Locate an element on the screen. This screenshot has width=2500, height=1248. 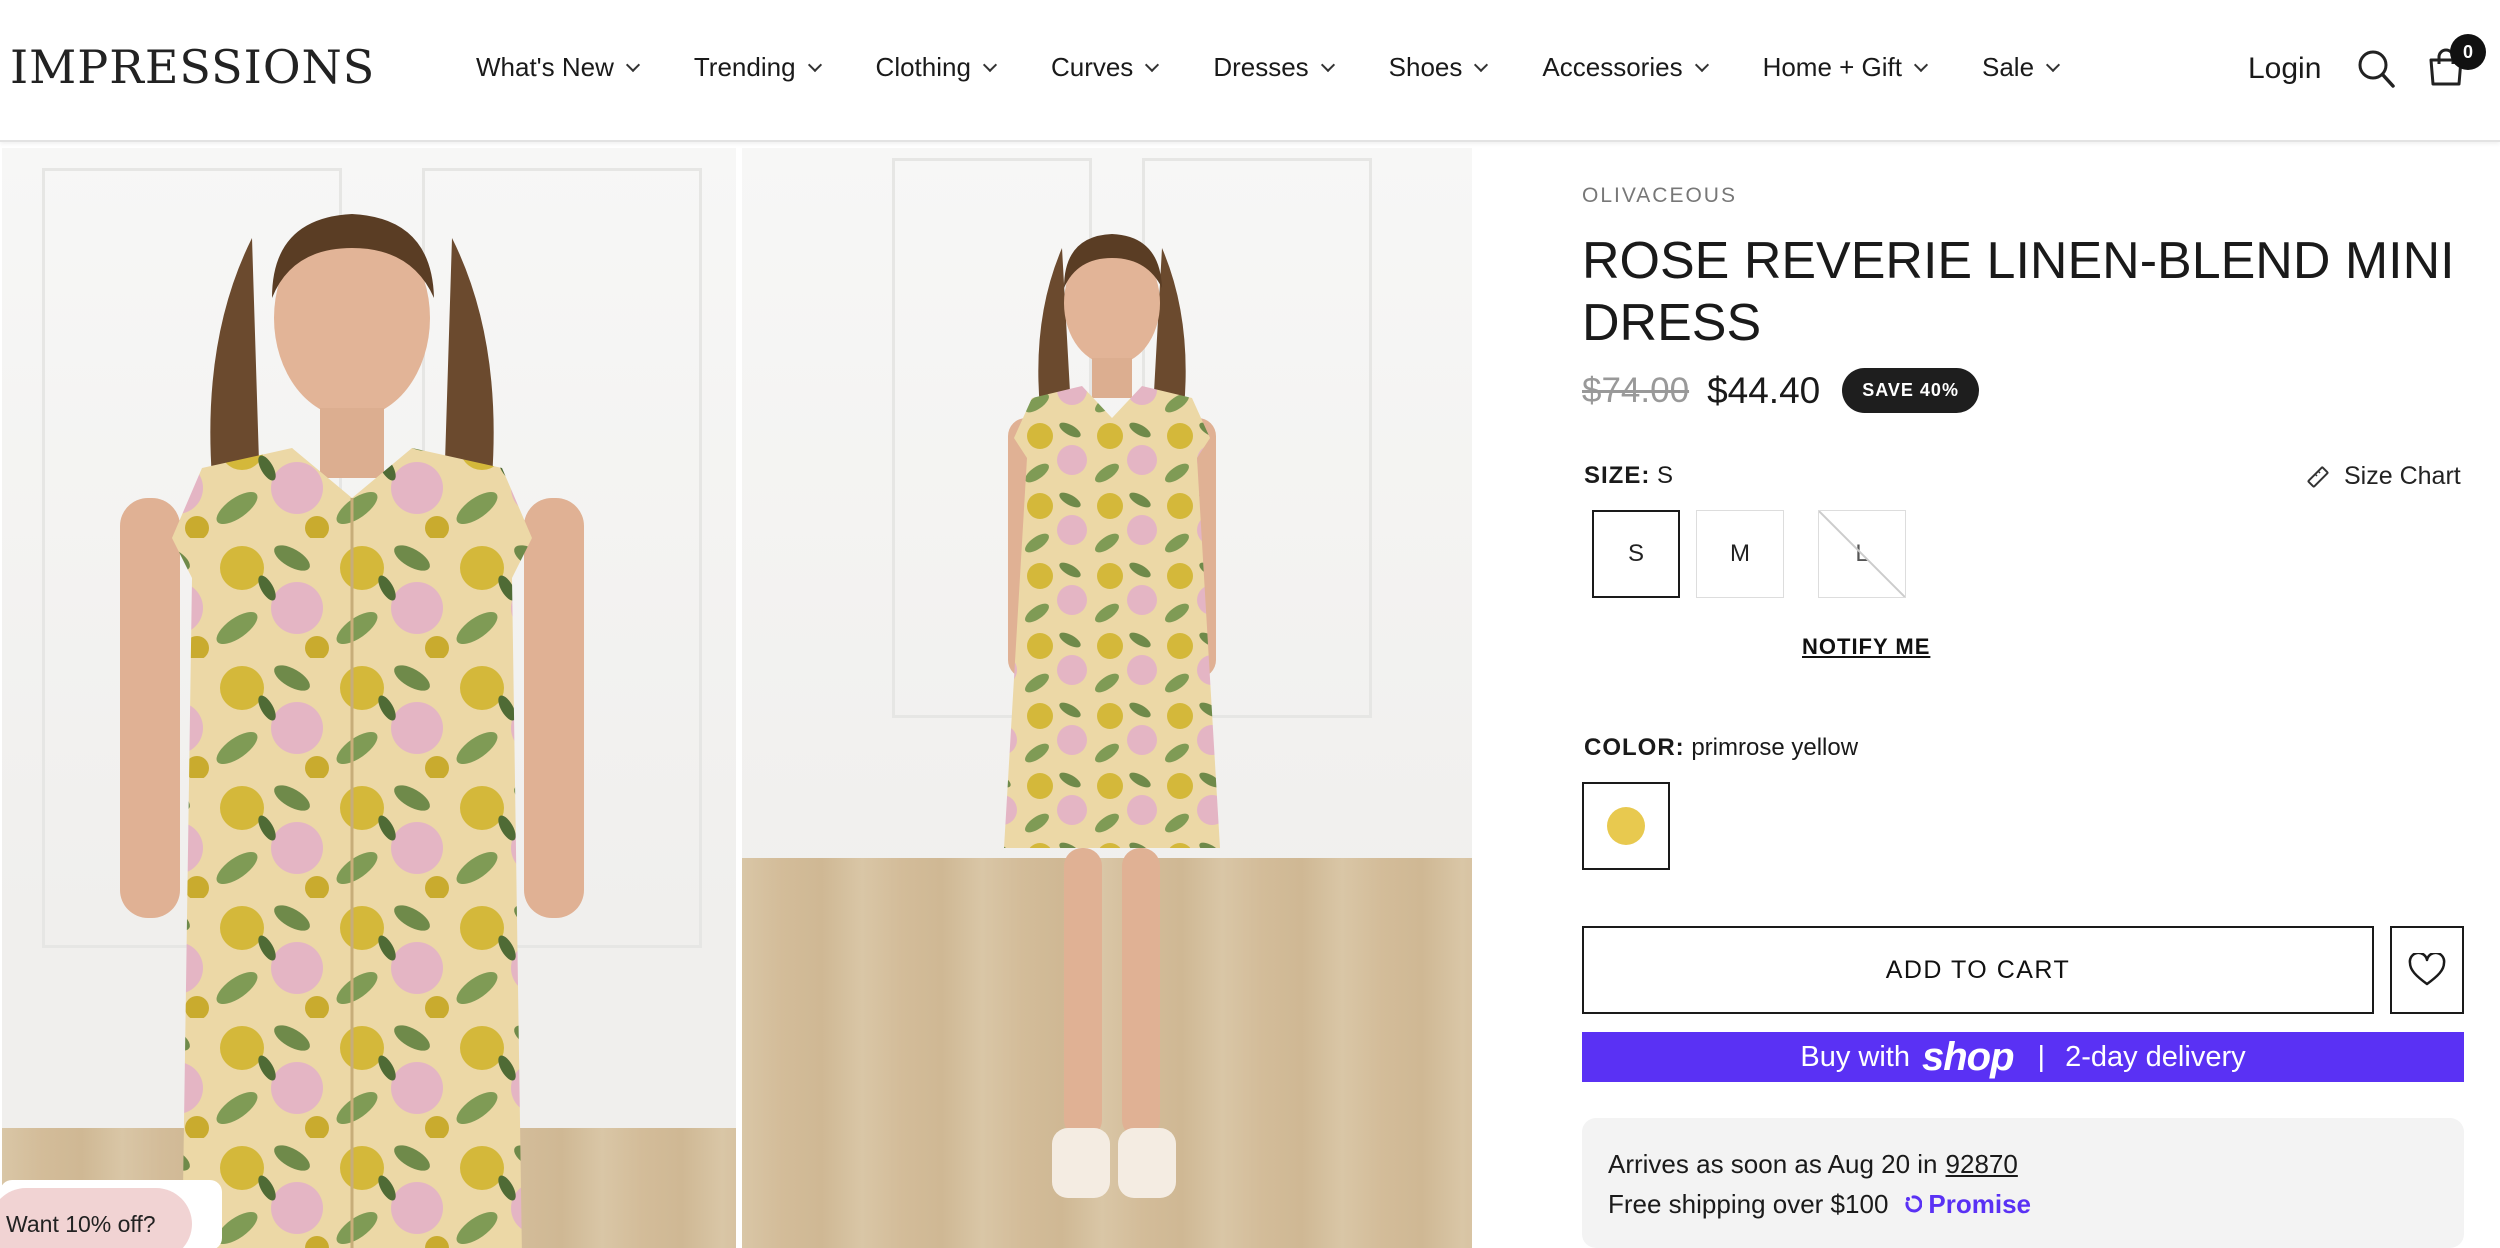
nav-clothing: Clothing is located at coordinates (936, 67).